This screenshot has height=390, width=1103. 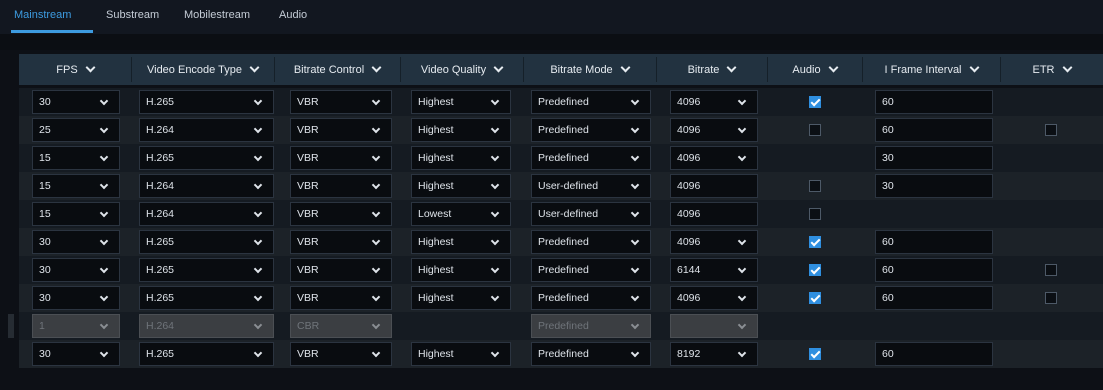 I want to click on fps-value: 15, so click(x=45, y=186).